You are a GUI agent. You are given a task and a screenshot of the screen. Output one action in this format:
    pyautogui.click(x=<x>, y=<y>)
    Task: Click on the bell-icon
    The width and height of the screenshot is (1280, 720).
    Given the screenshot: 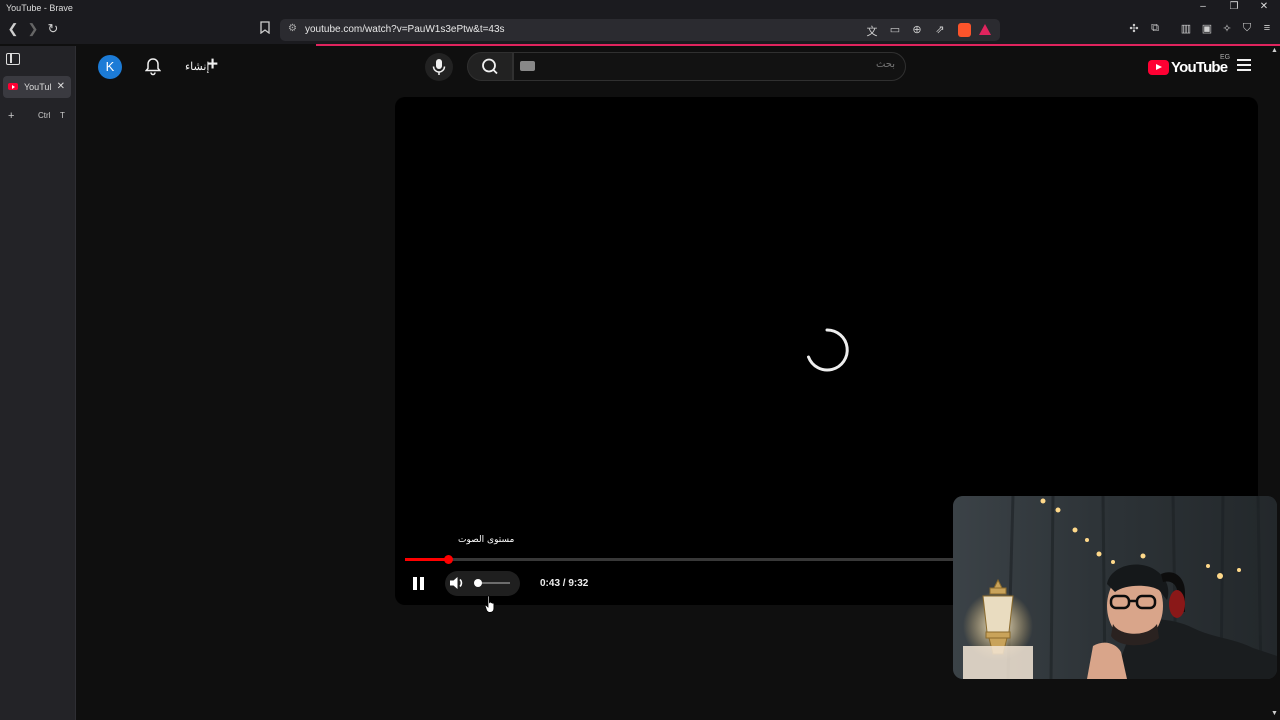 What is the action you would take?
    pyautogui.click(x=153, y=66)
    